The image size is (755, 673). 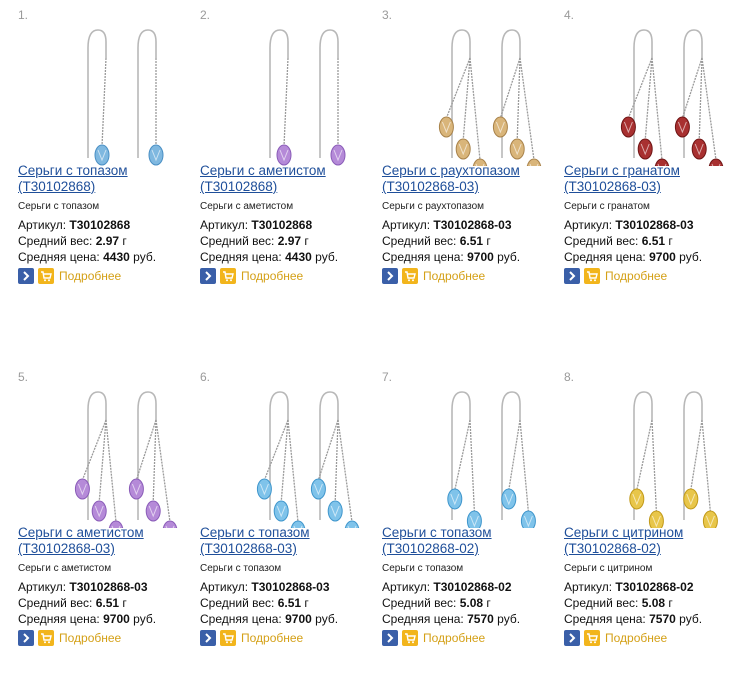 I want to click on weight-value: 2.97, so click(x=289, y=241).